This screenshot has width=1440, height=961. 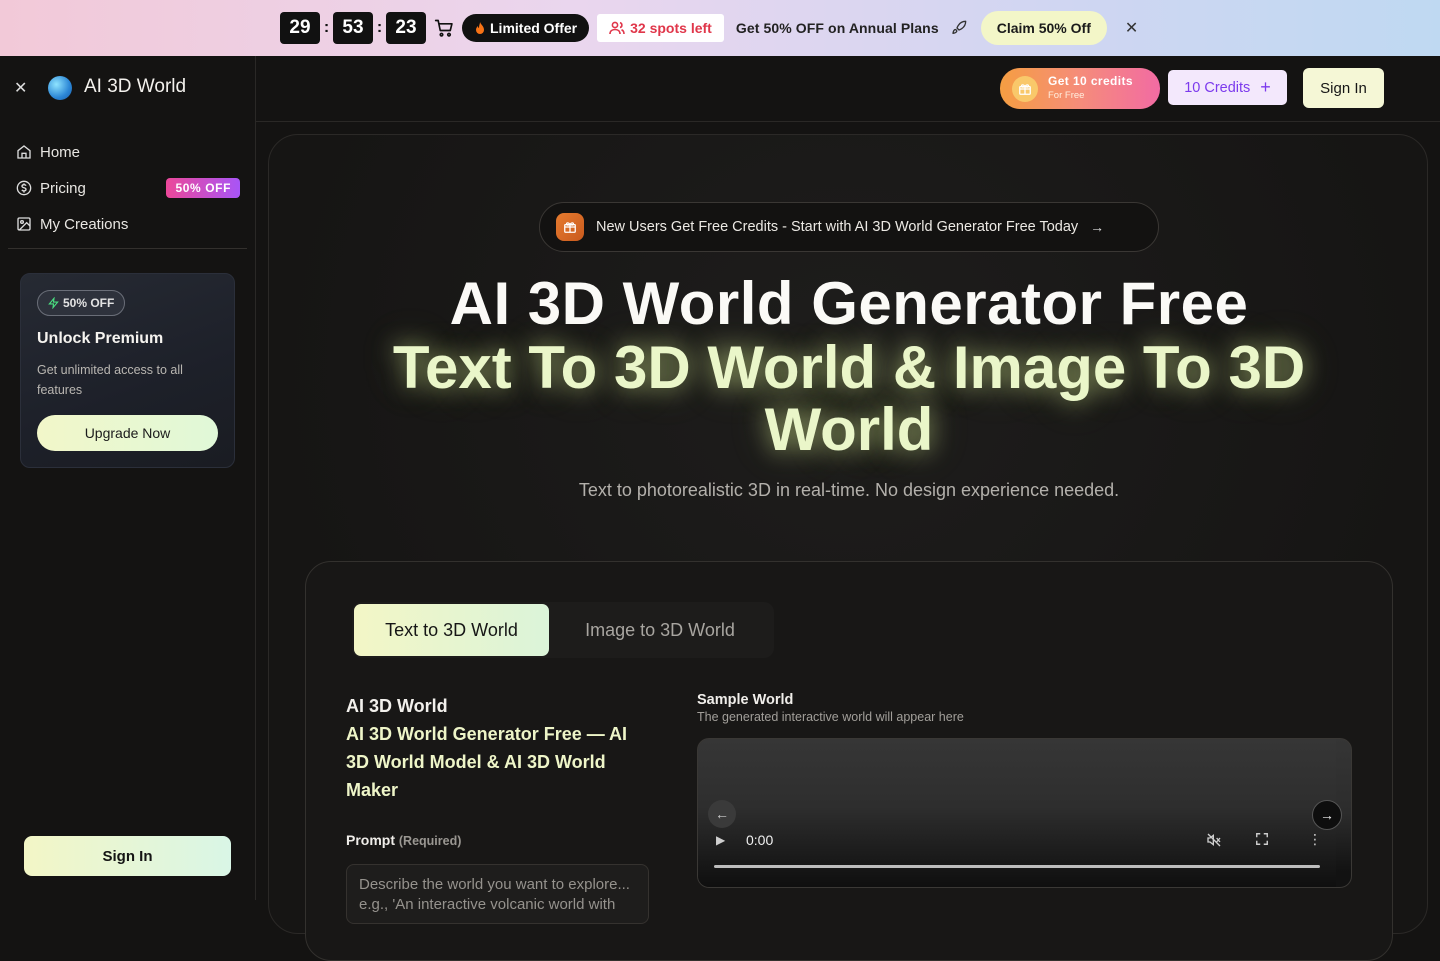 What do you see at coordinates (1214, 840) in the screenshot?
I see `muted-icon` at bounding box center [1214, 840].